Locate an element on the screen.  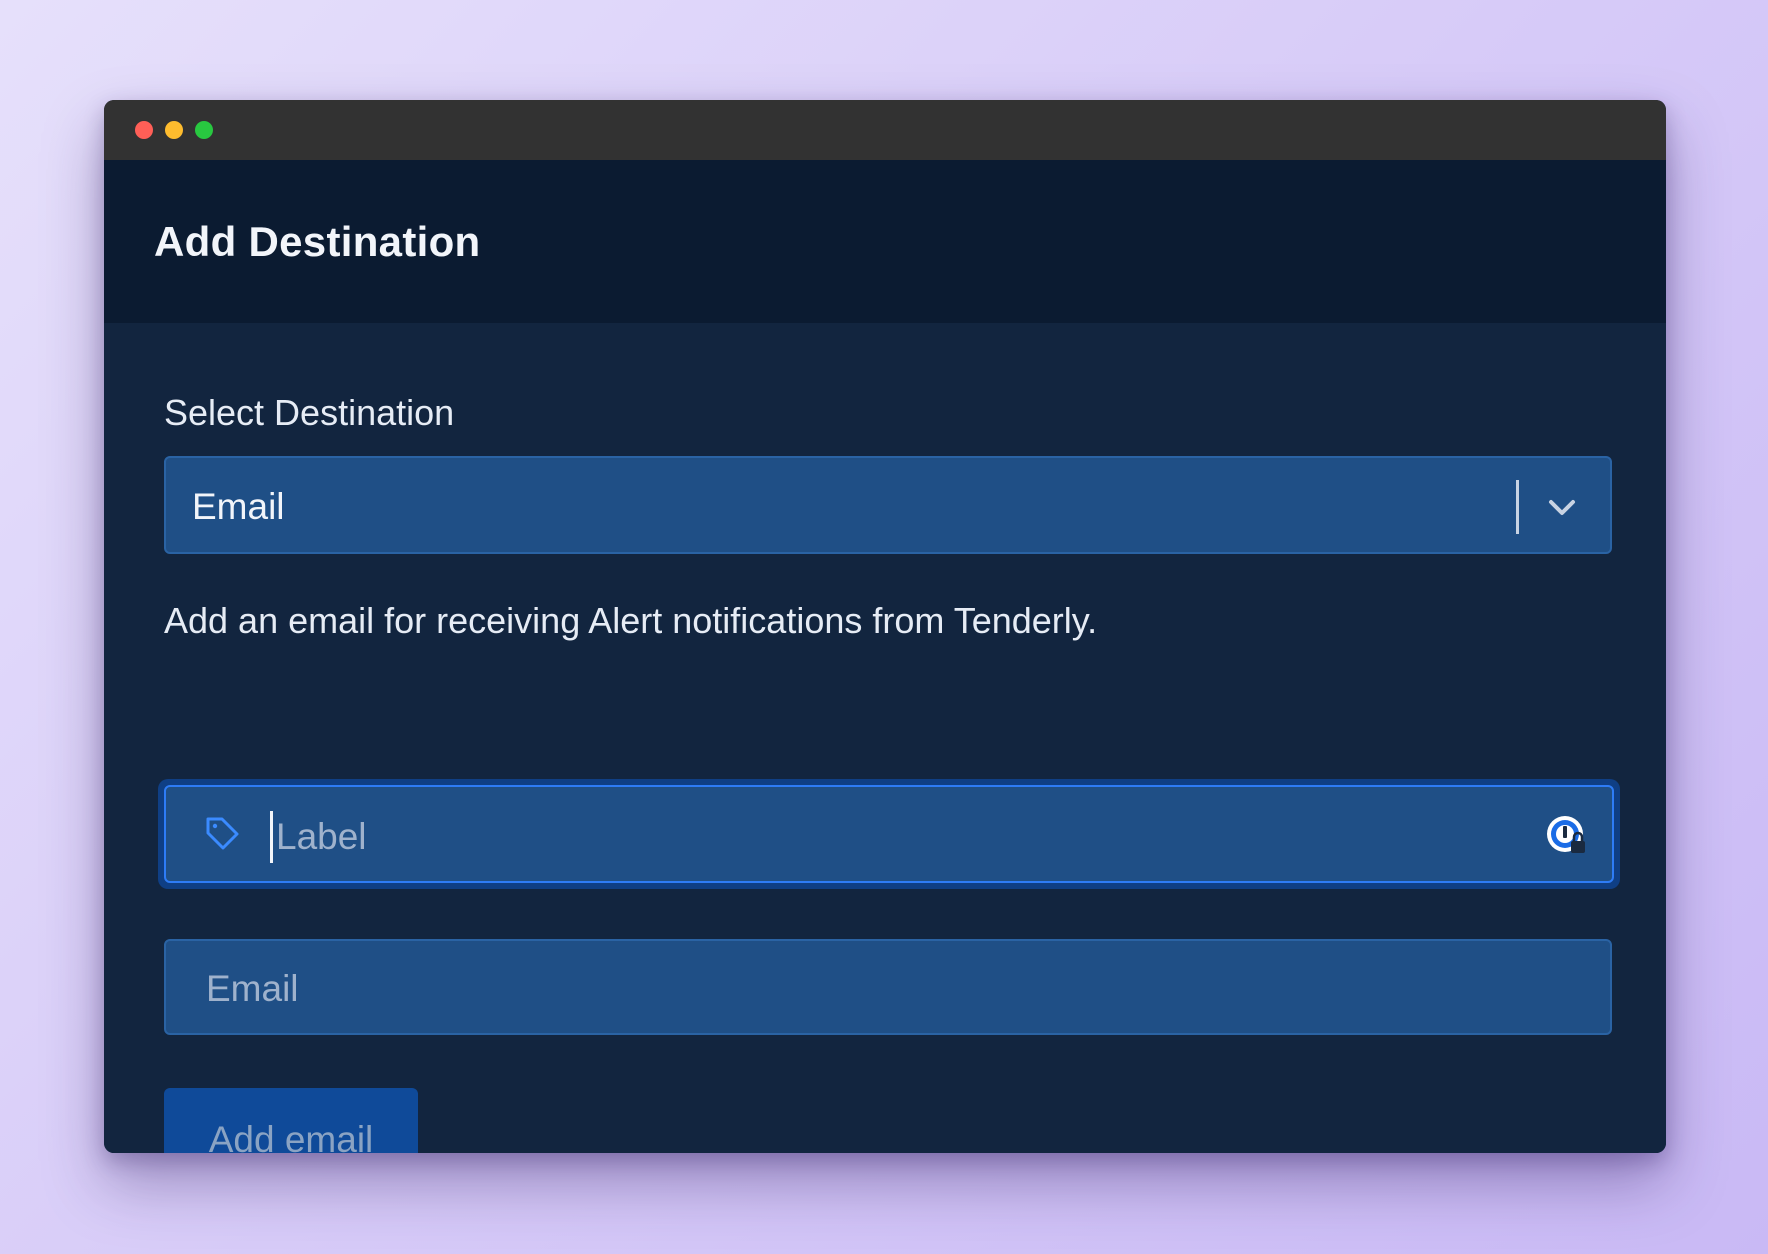
password-manager-icon is located at coordinates (1567, 836).